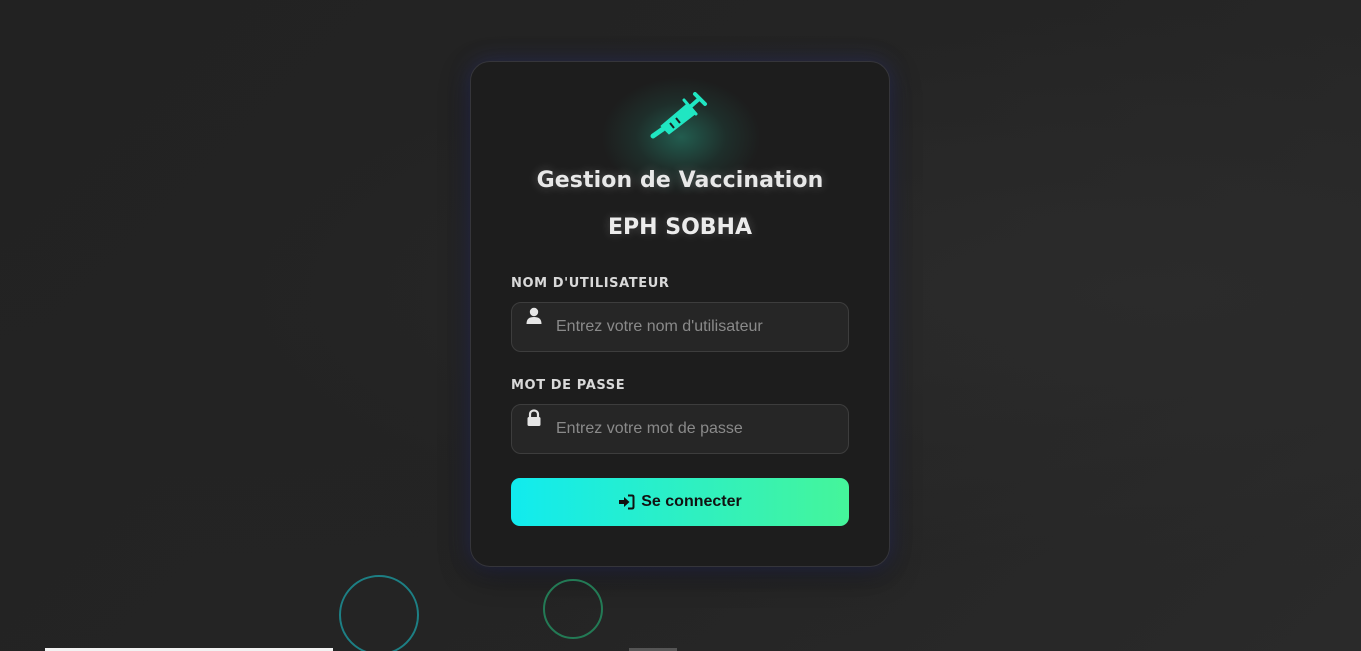 This screenshot has width=1361, height=651. I want to click on password-field, so click(680, 429).